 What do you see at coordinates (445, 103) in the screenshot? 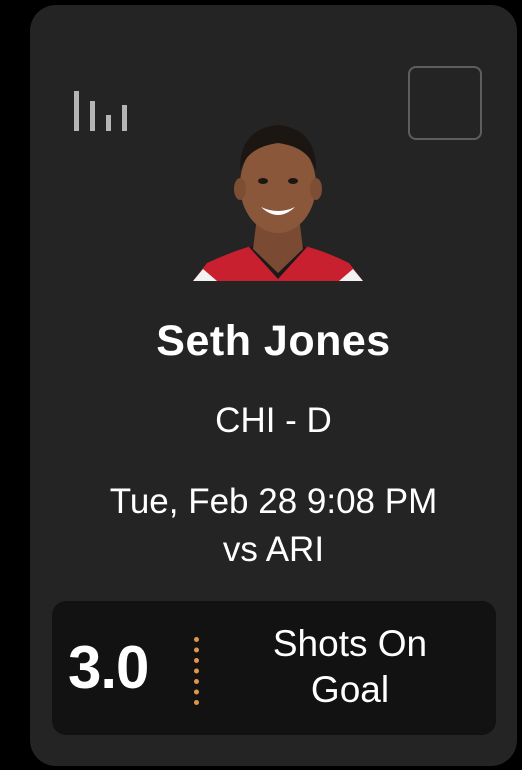
I see `select-checkbox` at bounding box center [445, 103].